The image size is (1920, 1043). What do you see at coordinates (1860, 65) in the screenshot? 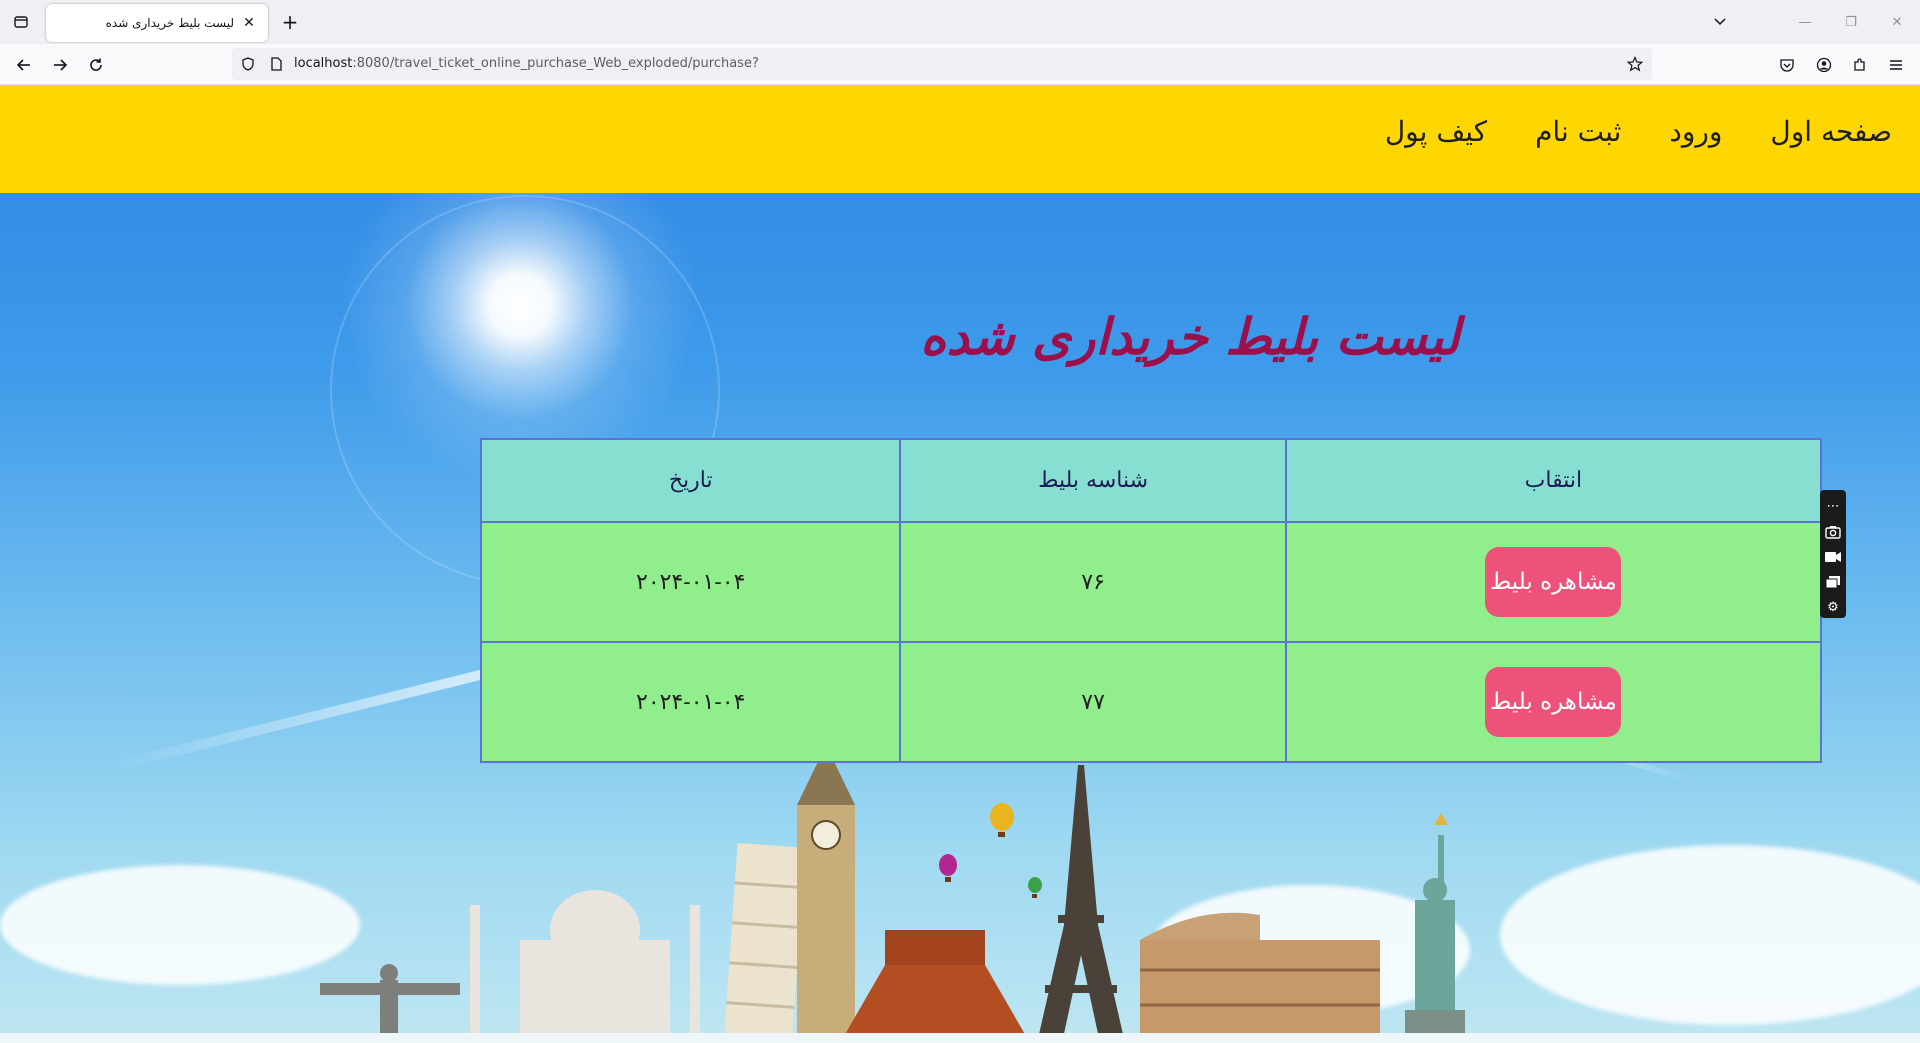
I see `extensions-icon` at bounding box center [1860, 65].